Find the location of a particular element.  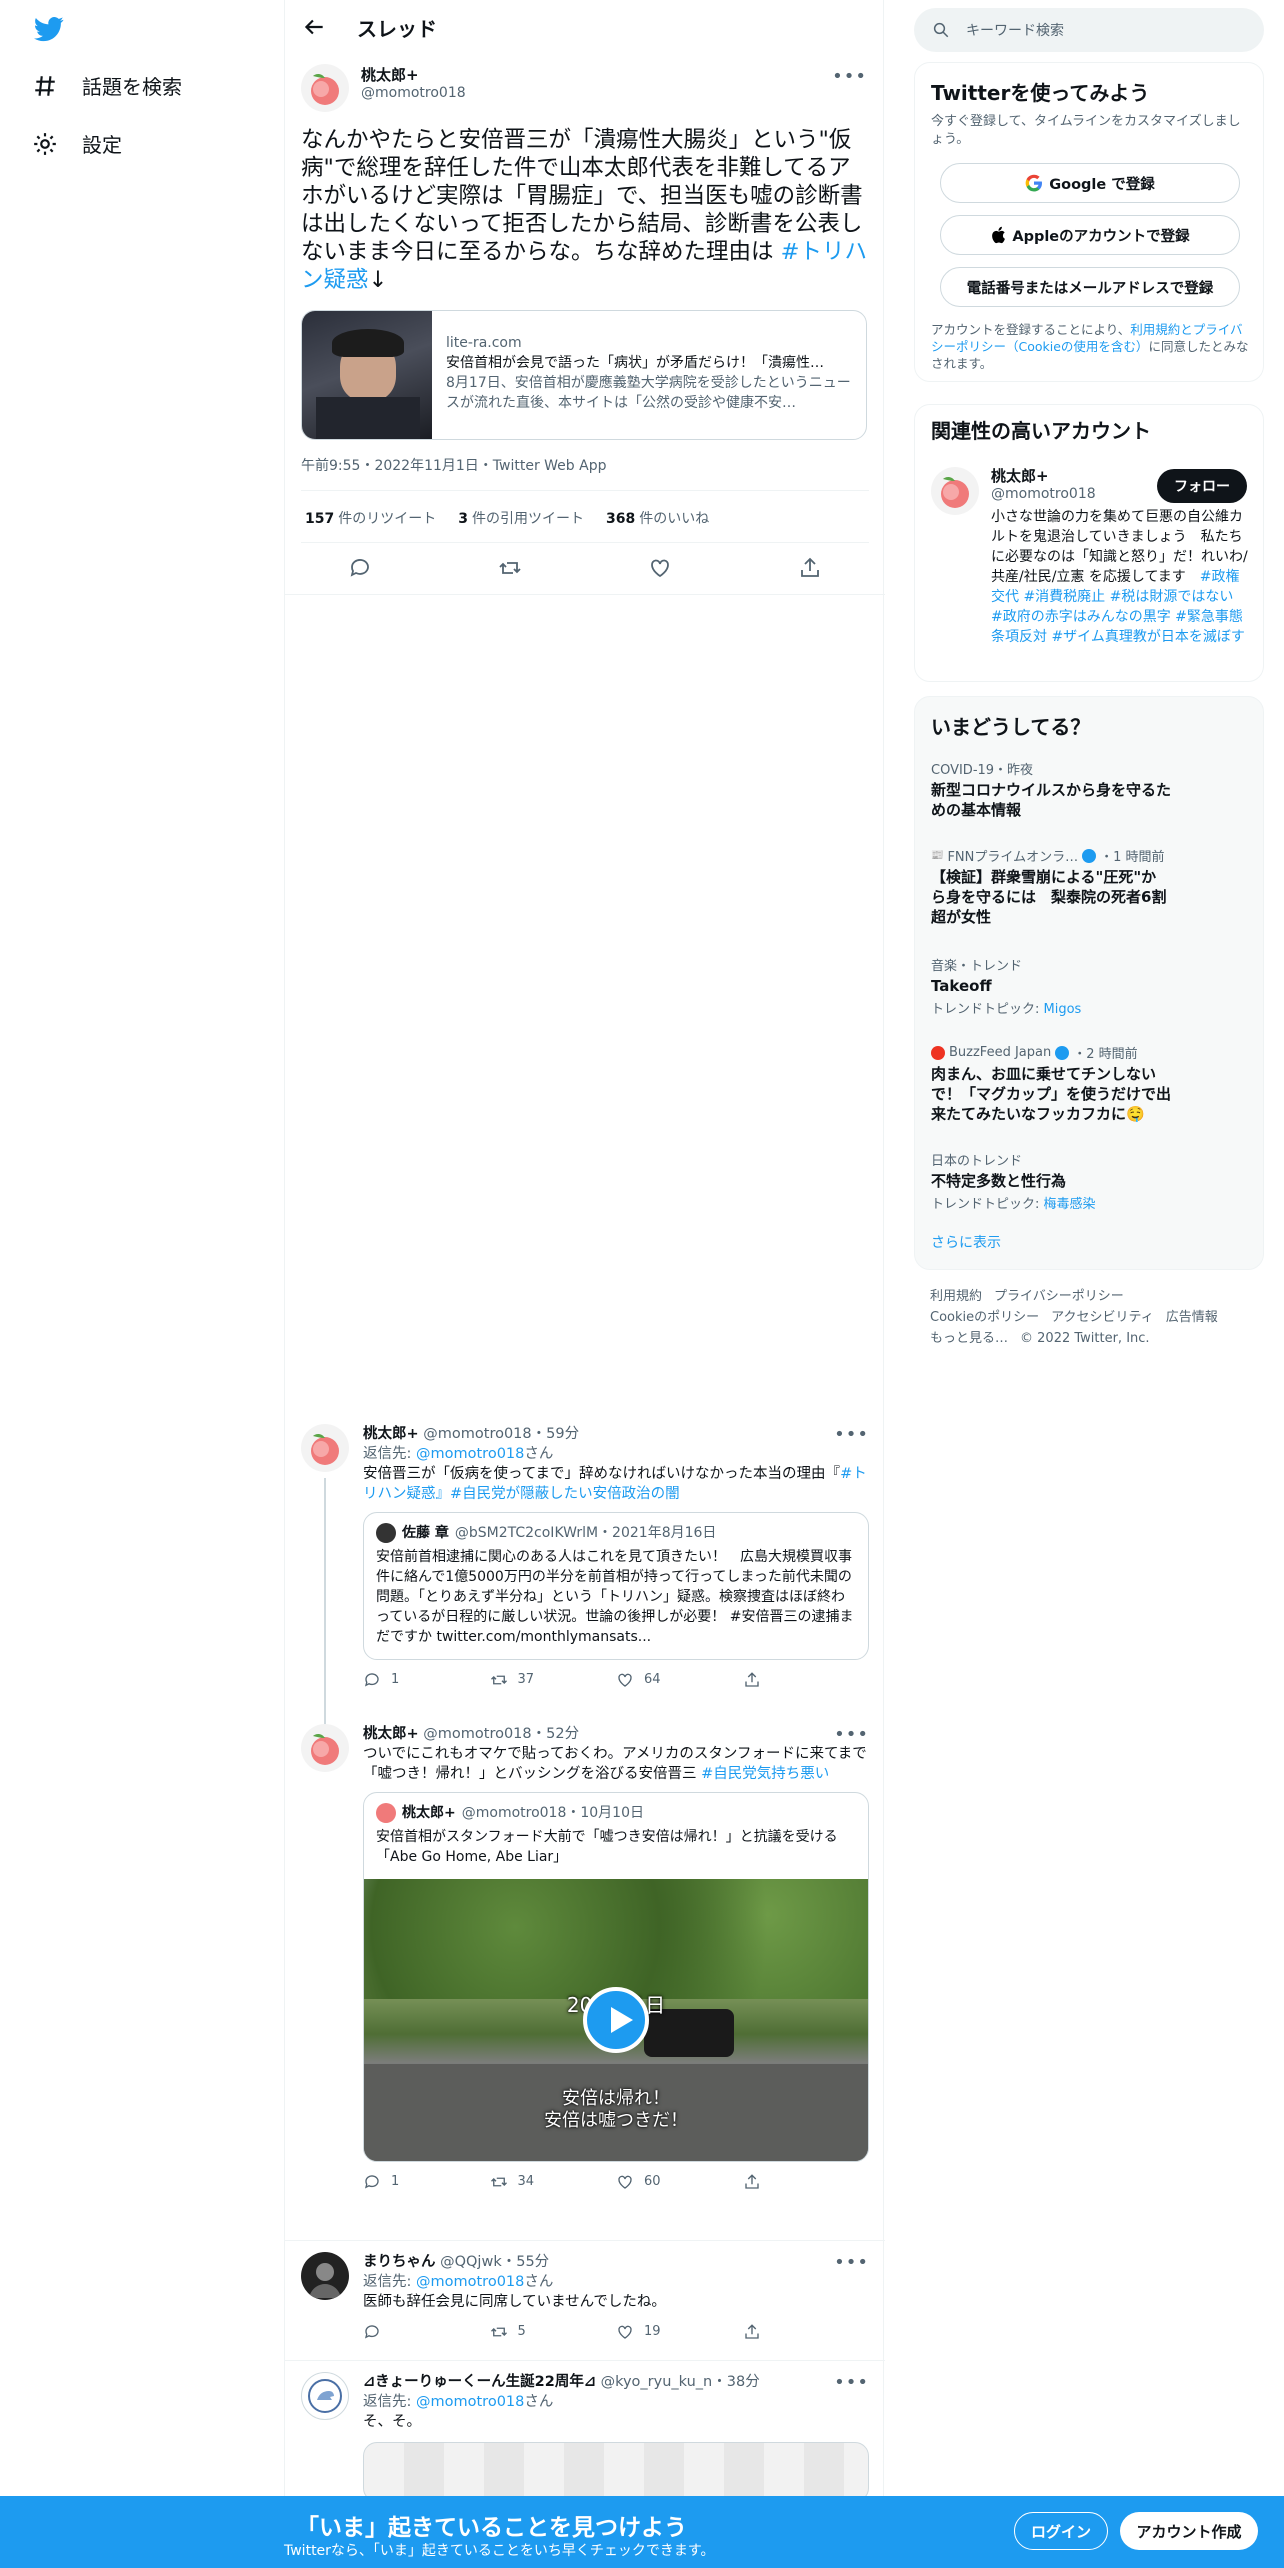

author-name: 桃太郎+ is located at coordinates (413, 74).